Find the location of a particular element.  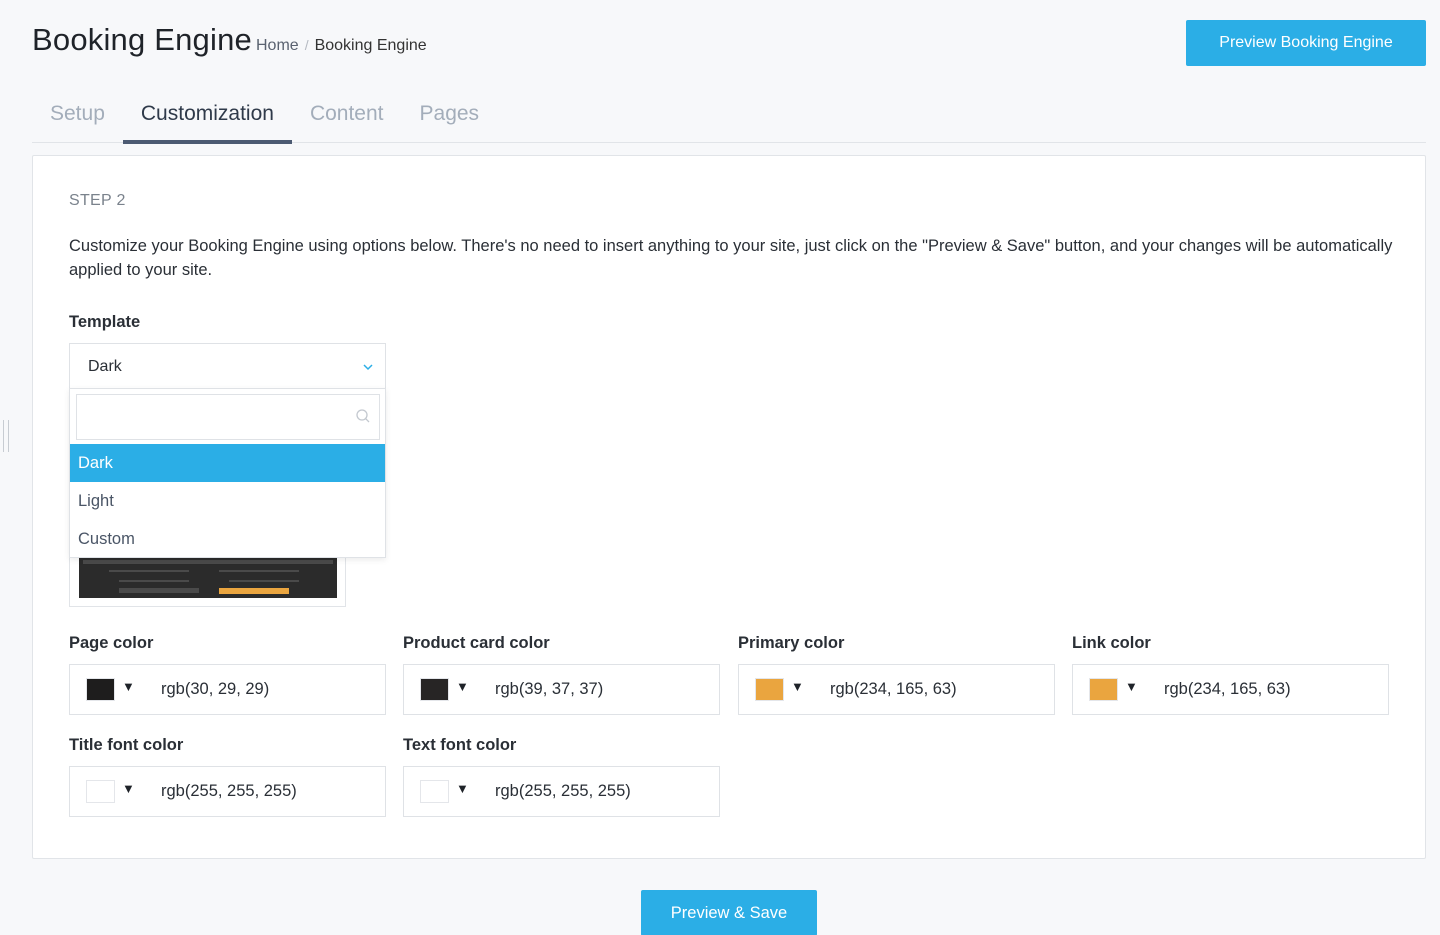

text-font-color-swatch is located at coordinates (434, 791).